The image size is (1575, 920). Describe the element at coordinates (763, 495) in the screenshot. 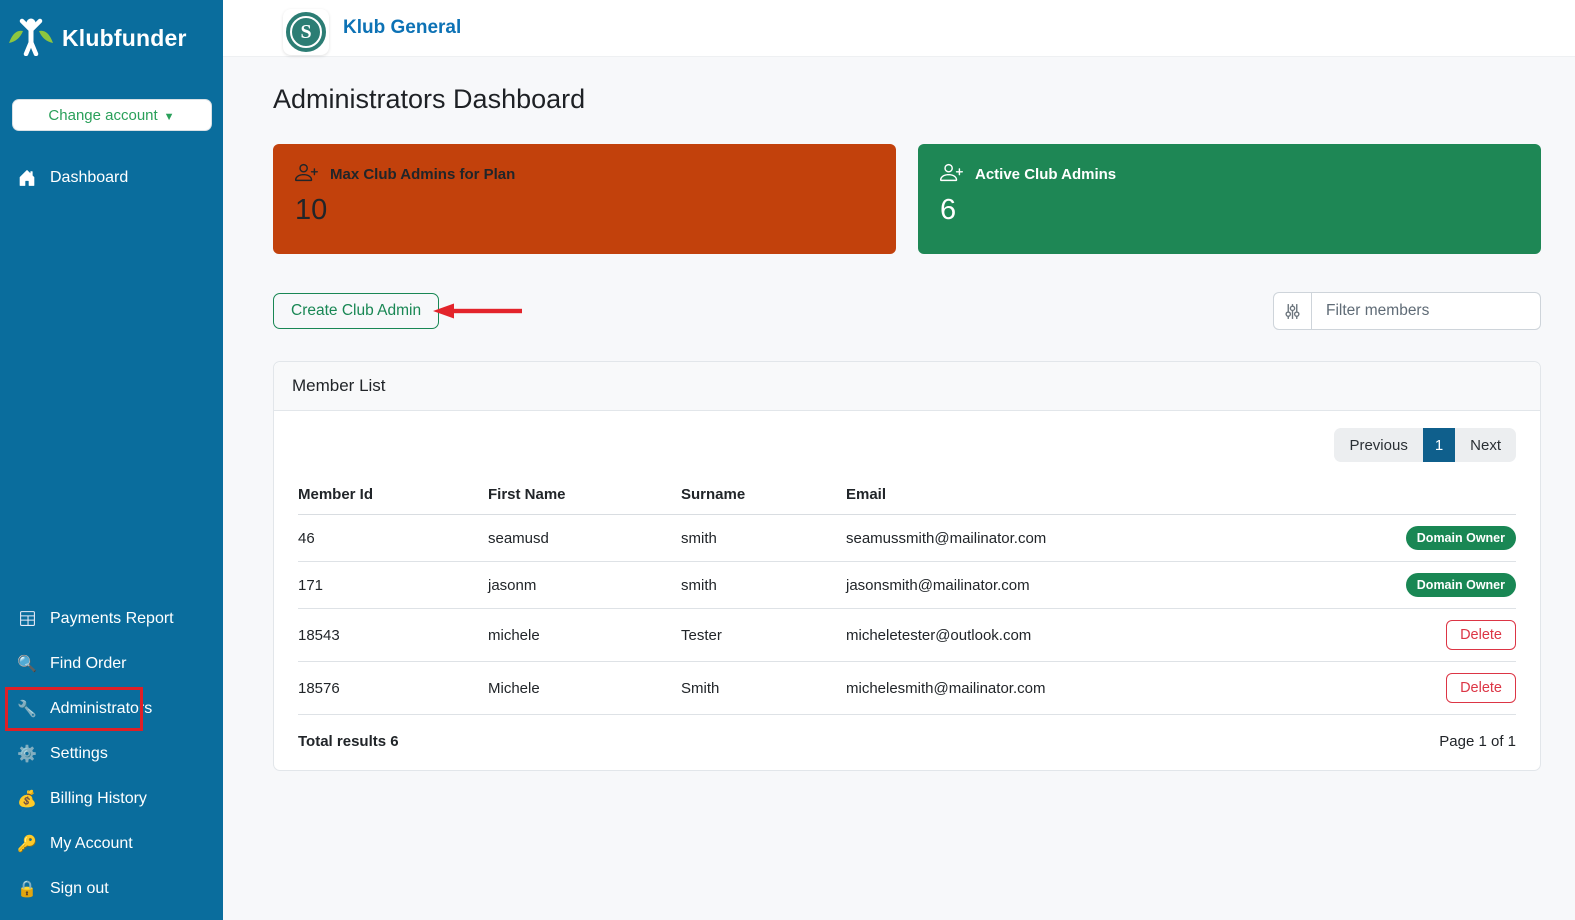

I see `column-header-surname: Surname` at that location.